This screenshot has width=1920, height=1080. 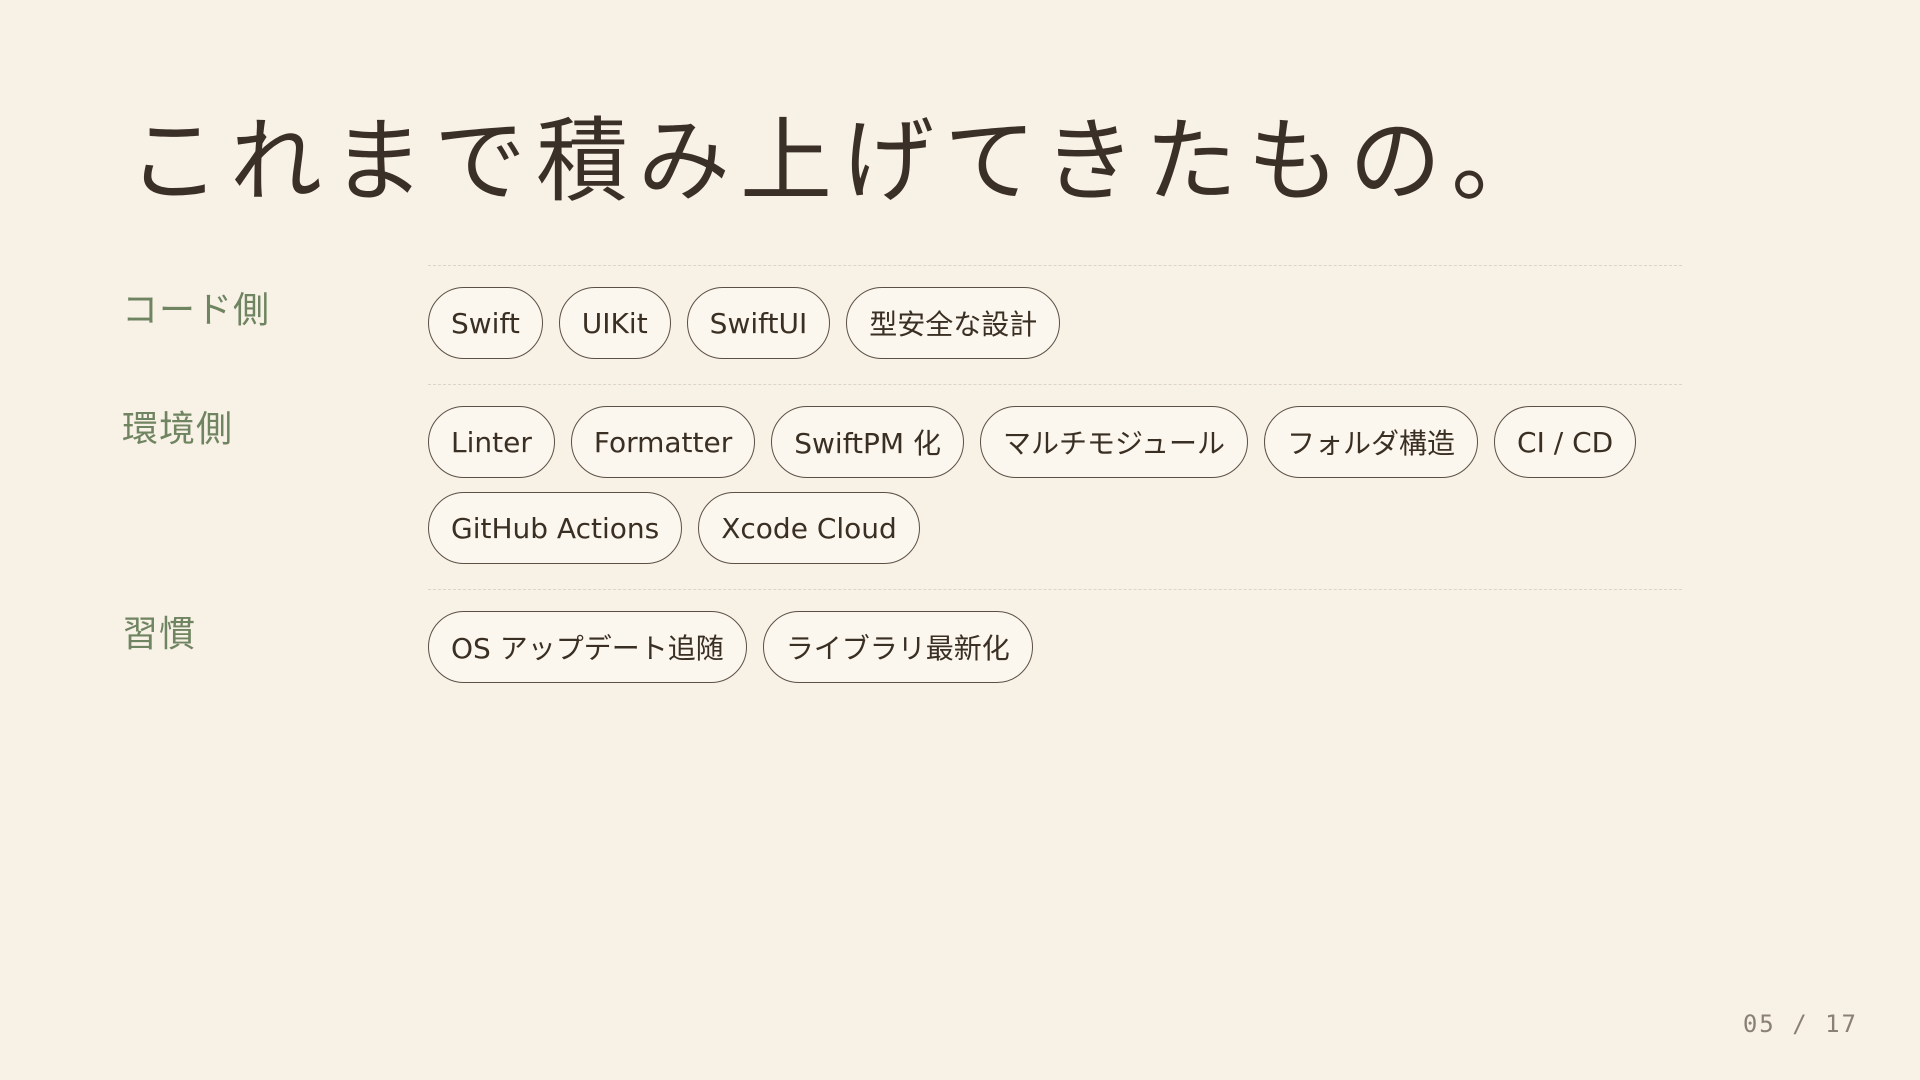 What do you see at coordinates (841, 161) in the screenshot?
I see `slide-title: これまで積み上げてきたもの。` at bounding box center [841, 161].